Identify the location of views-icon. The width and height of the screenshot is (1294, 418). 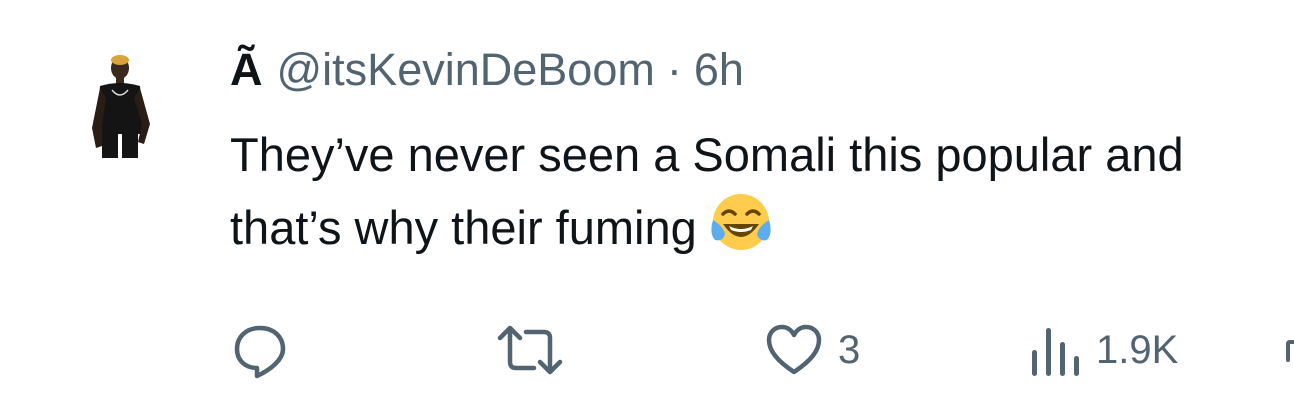
(1055, 352).